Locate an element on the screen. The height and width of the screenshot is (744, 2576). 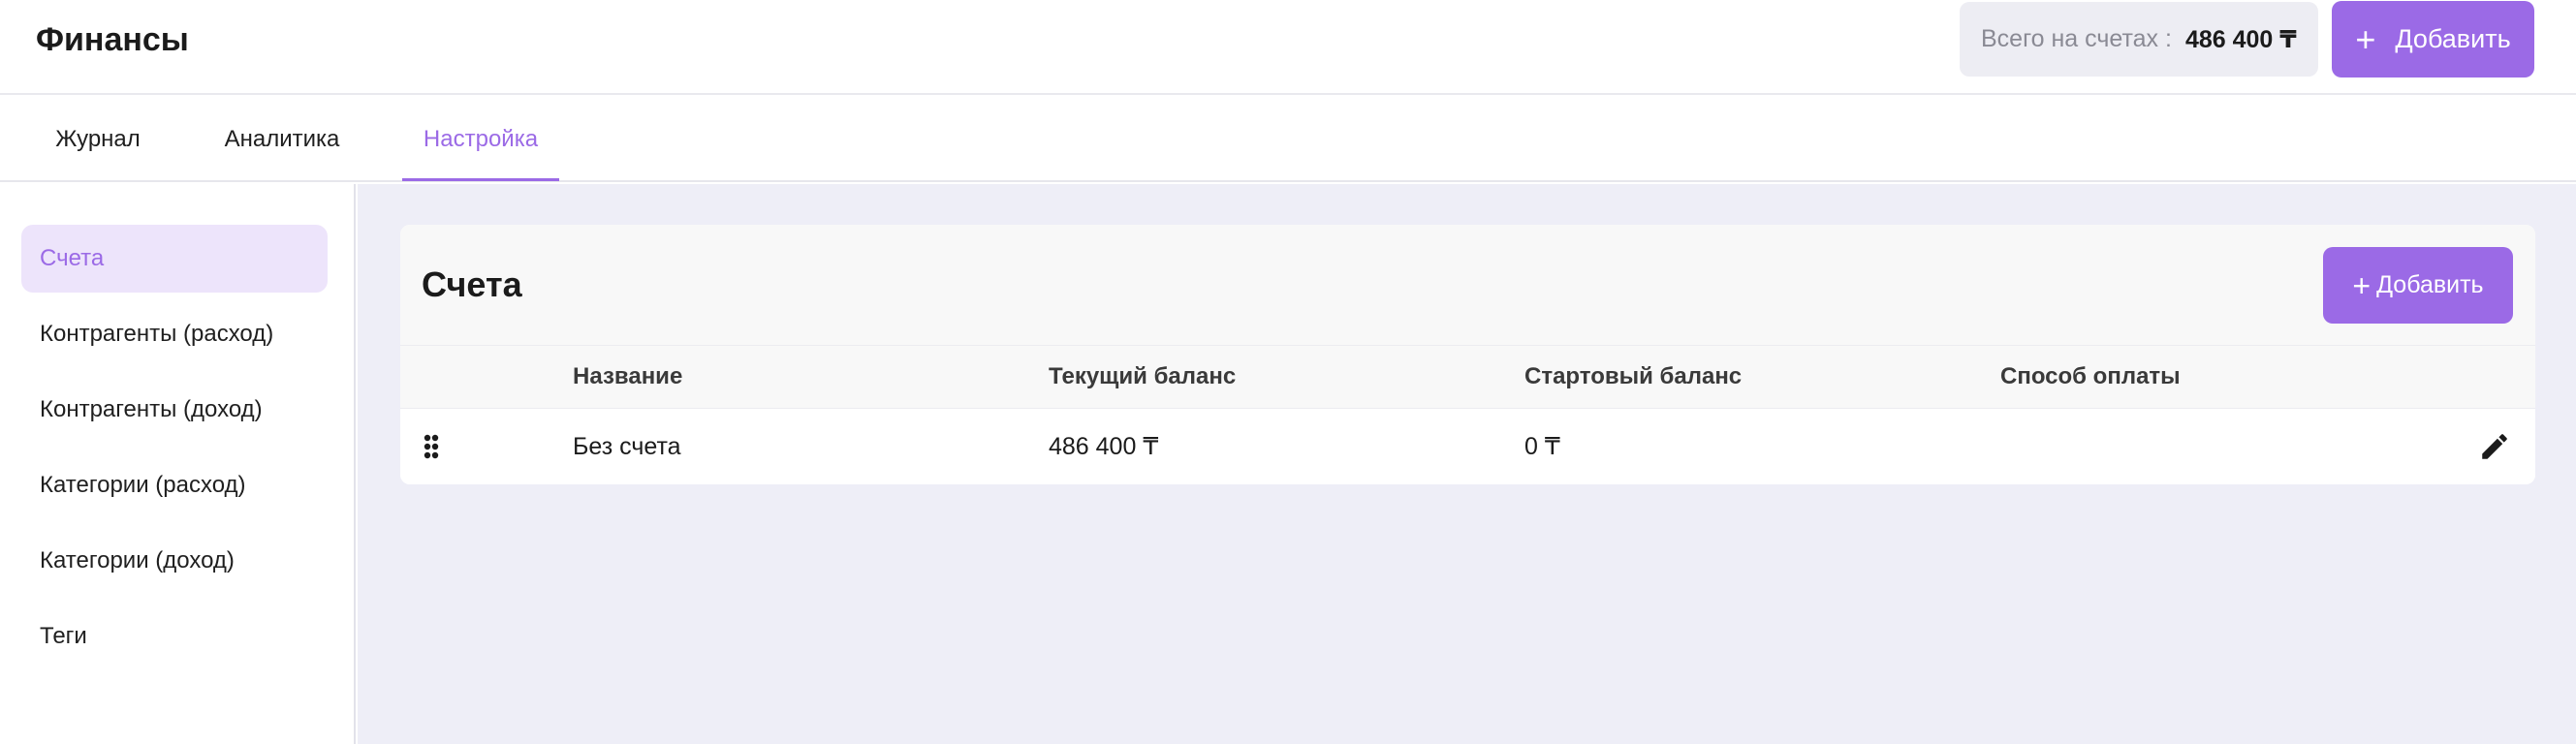
column-header-current-balance: Текущий баланс is located at coordinates (1142, 377).